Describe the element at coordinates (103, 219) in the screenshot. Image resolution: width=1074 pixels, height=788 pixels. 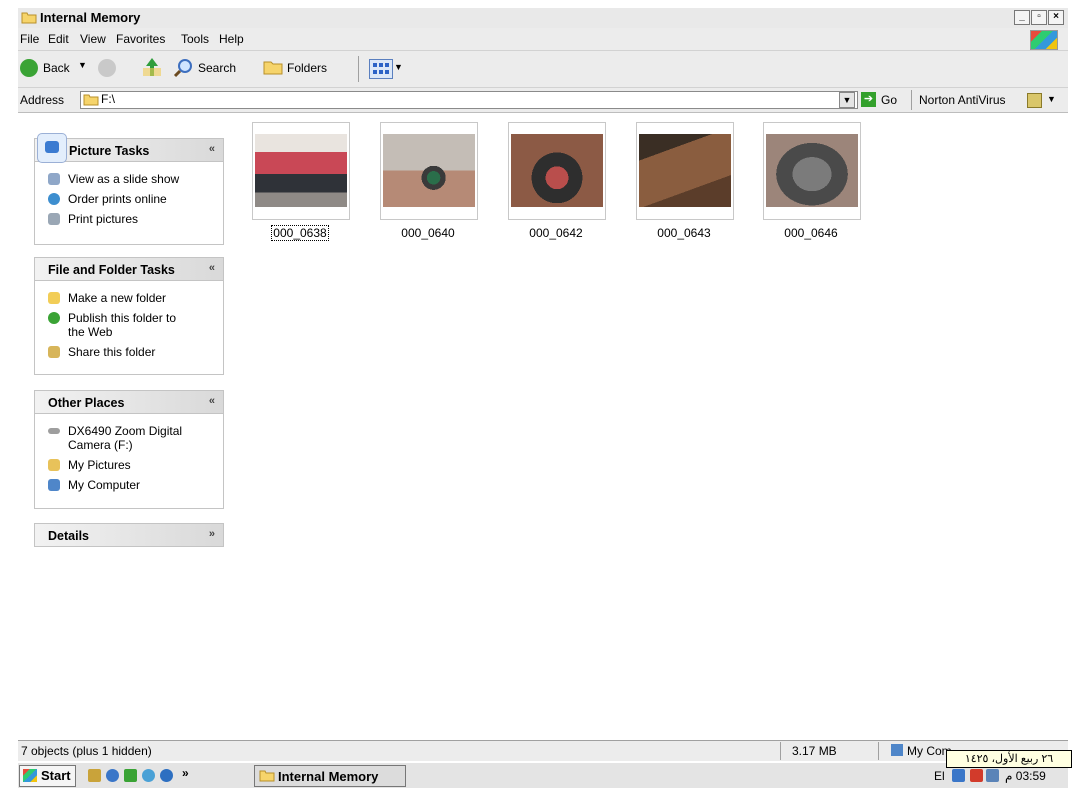
I see `print-pictures-label: Print pictures` at that location.